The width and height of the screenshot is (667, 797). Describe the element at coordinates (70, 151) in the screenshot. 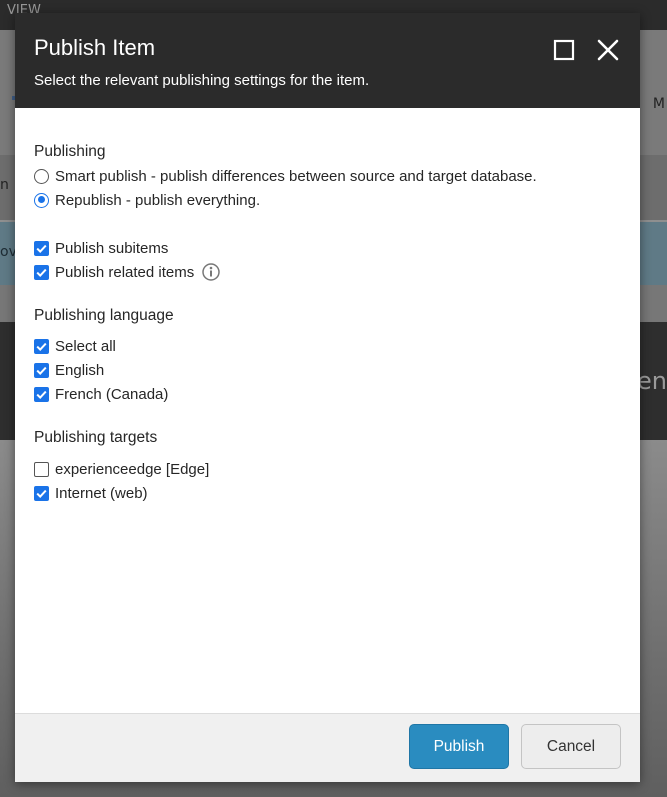

I see `publishing-section-title: Publishing` at that location.